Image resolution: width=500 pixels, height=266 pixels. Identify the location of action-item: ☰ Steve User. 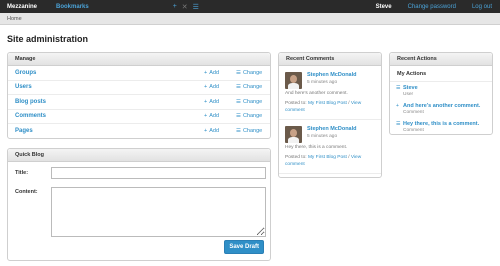
(441, 91).